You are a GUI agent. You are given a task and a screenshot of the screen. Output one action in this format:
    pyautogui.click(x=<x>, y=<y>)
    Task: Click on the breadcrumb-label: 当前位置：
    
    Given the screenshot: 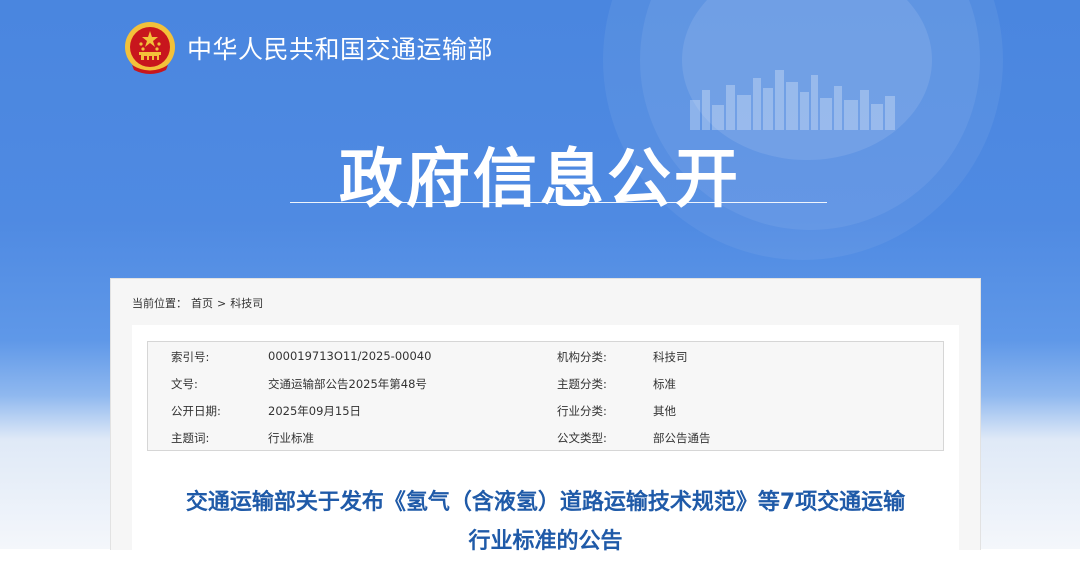 What is the action you would take?
    pyautogui.click(x=159, y=303)
    